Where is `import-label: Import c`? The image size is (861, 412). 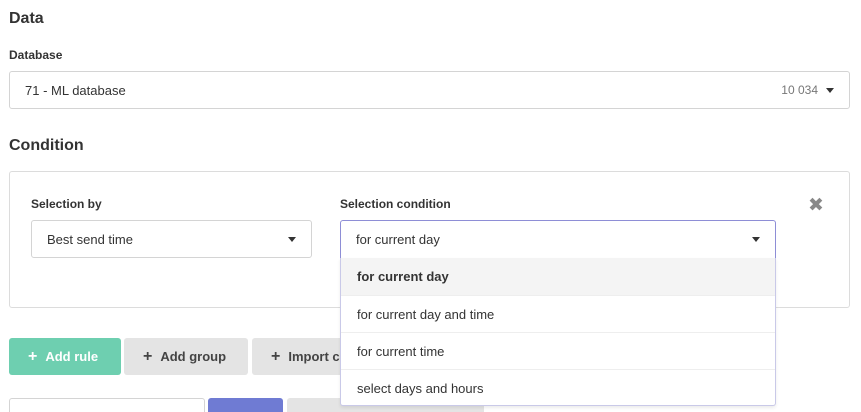
import-label: Import c is located at coordinates (314, 356).